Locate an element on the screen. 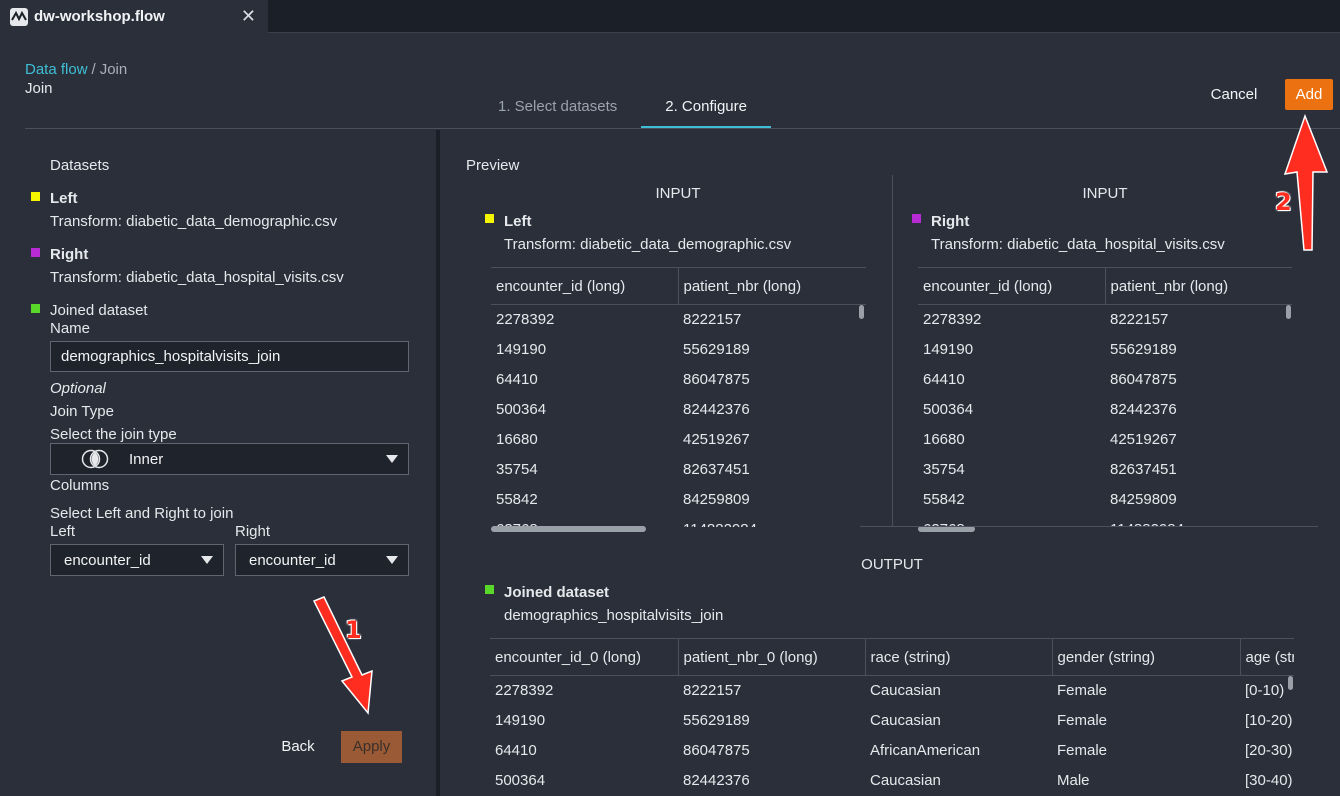 The width and height of the screenshot is (1340, 796). table-cell: 55842 is located at coordinates (517, 499).